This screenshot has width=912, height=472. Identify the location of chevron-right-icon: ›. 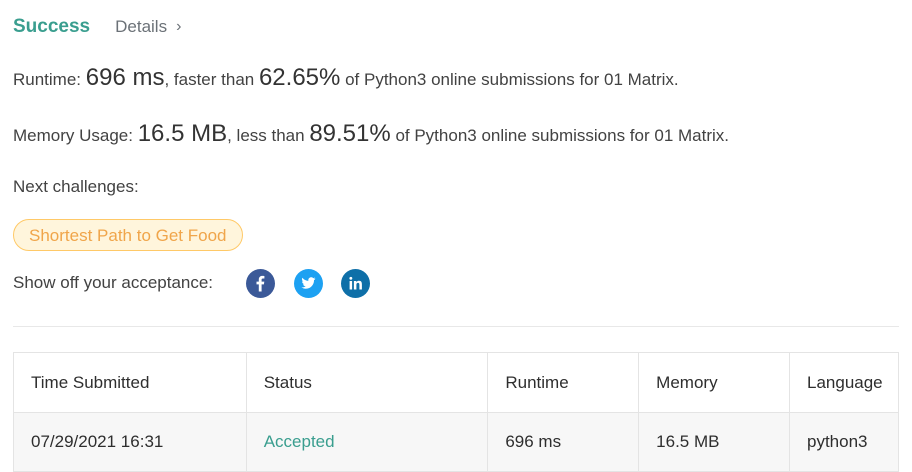
(179, 26).